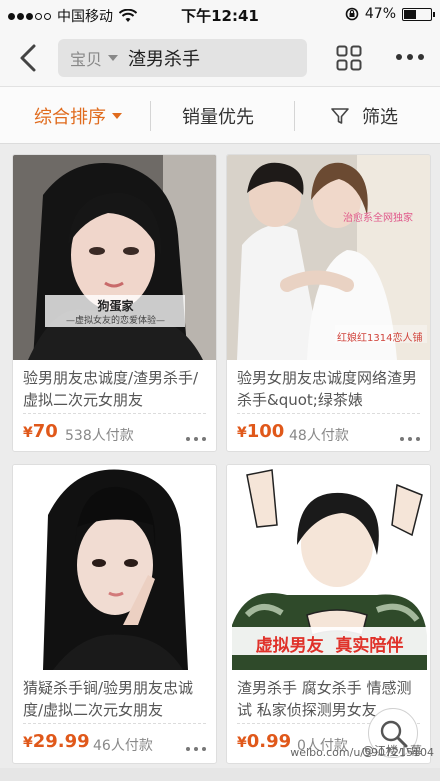 Image resolution: width=440 pixels, height=781 pixels. I want to click on product-price: ¥ 100, so click(260, 431).